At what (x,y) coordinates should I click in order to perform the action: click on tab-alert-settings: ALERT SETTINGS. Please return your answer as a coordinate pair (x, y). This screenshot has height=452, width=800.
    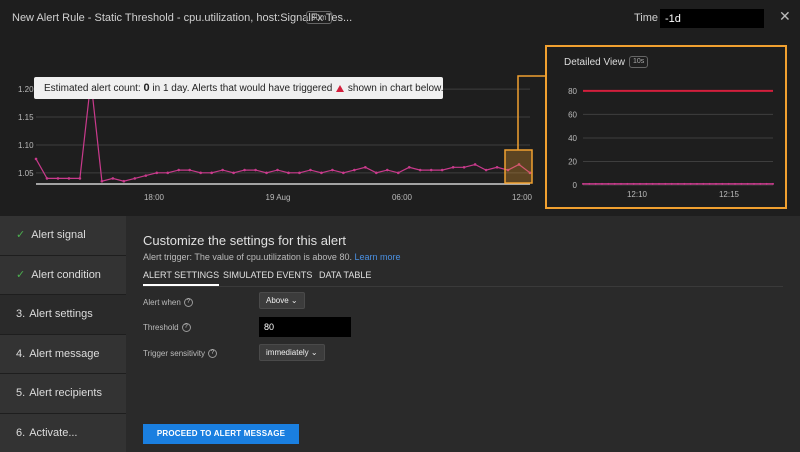
    Looking at the image, I should click on (181, 278).